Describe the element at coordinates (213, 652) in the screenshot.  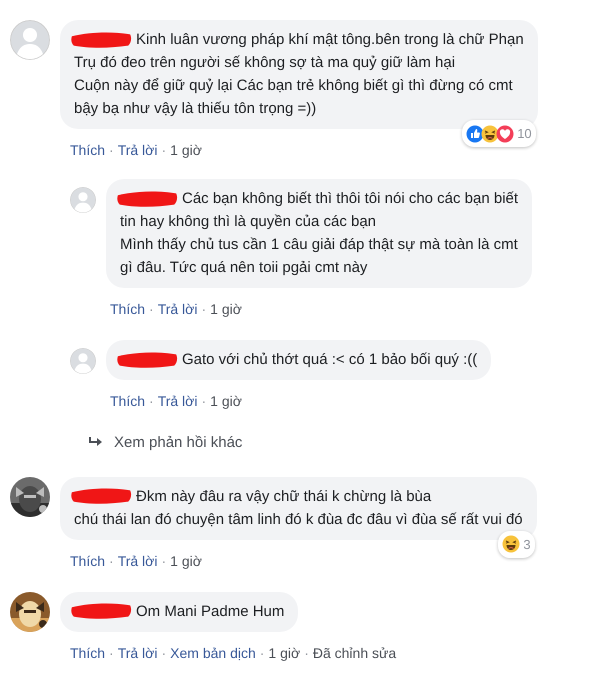
I see `action-link: Xem bản dịch` at that location.